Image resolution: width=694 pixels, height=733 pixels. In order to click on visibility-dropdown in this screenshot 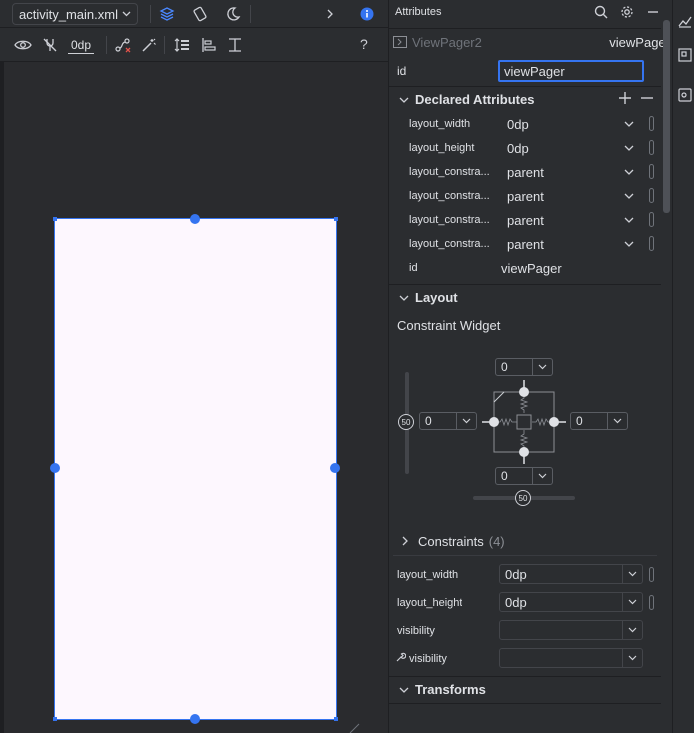, I will do `click(571, 630)`.